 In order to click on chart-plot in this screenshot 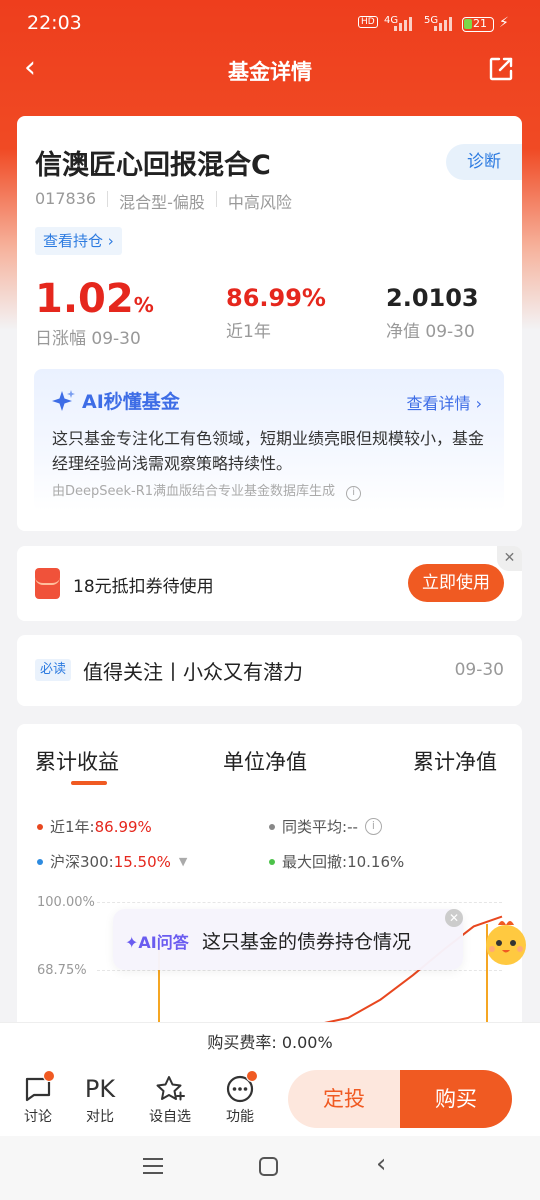, I will do `click(330, 989)`.